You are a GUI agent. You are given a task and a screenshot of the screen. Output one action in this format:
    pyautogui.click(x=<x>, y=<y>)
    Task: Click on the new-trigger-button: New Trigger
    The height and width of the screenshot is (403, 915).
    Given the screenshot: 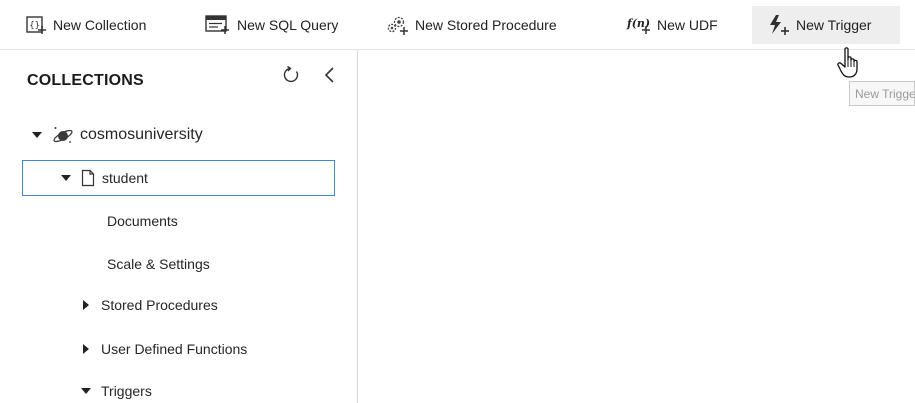 What is the action you would take?
    pyautogui.click(x=826, y=25)
    